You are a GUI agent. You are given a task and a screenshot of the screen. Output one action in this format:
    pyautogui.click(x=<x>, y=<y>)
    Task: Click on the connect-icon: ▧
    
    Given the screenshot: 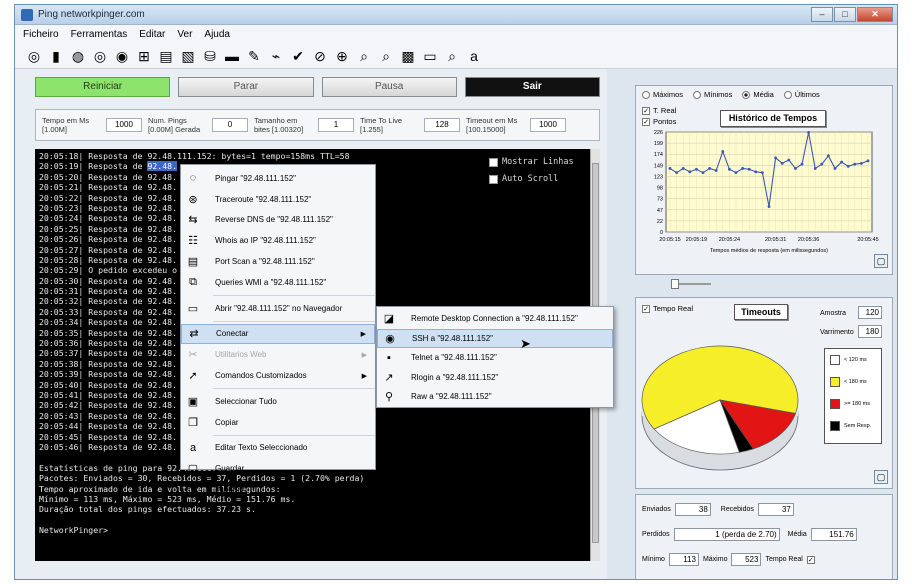 What is the action you would take?
    pyautogui.click(x=188, y=56)
    